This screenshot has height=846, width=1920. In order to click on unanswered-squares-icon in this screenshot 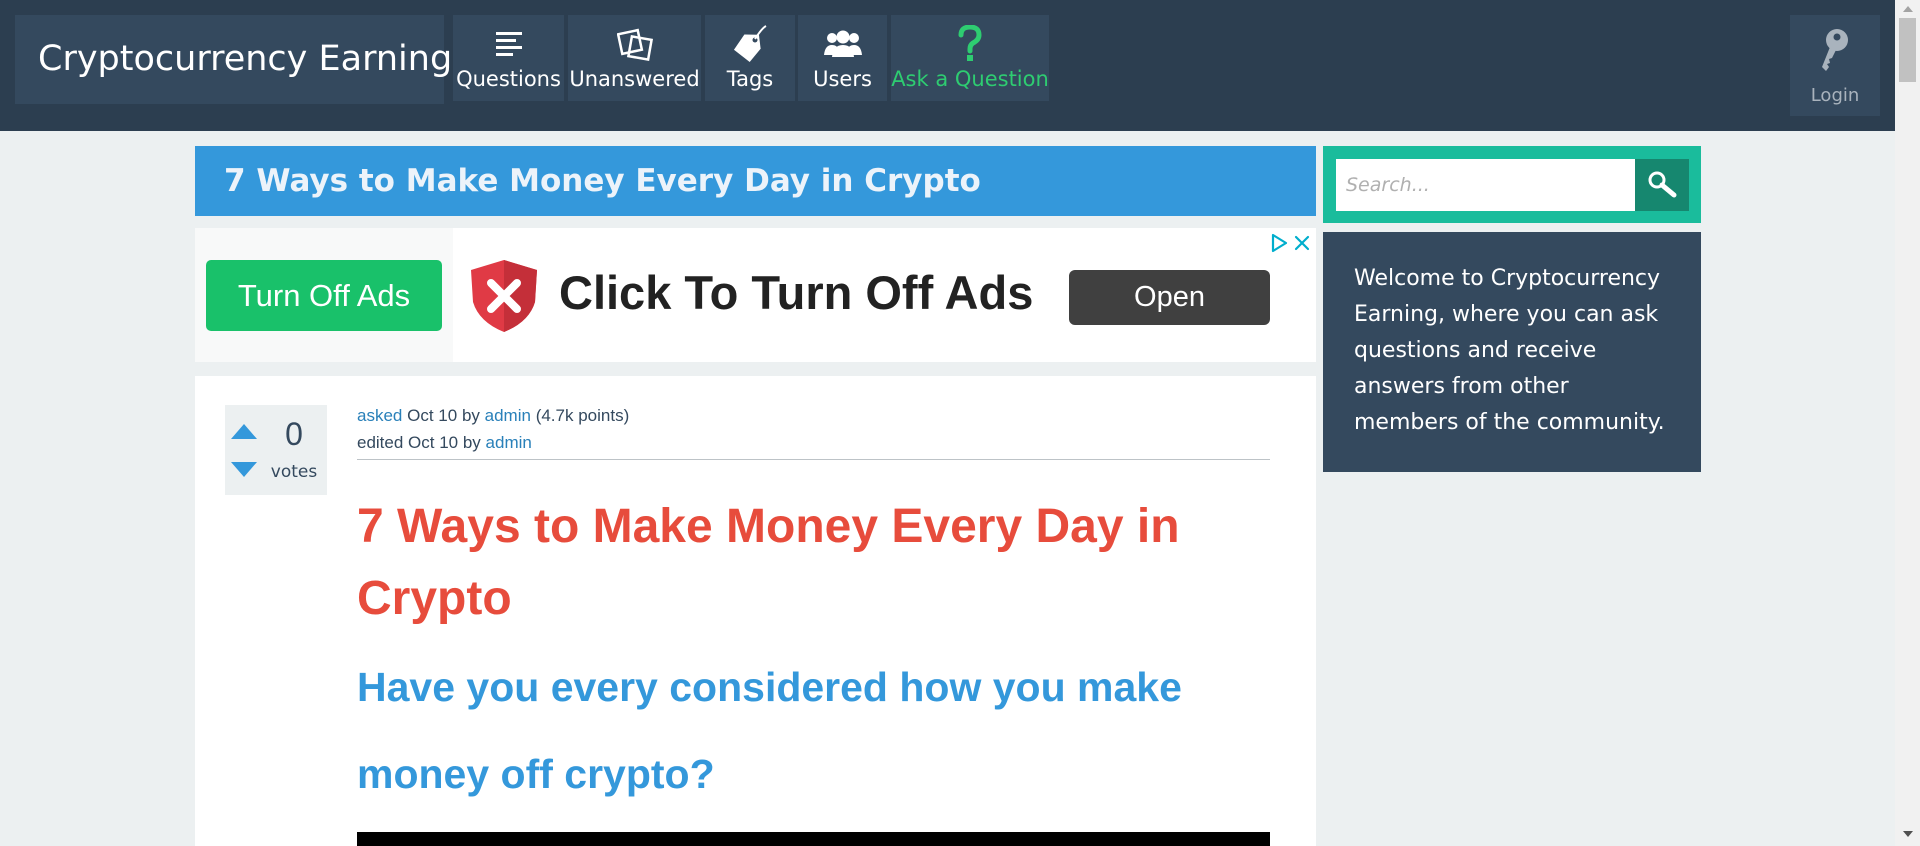, I will do `click(634, 44)`.